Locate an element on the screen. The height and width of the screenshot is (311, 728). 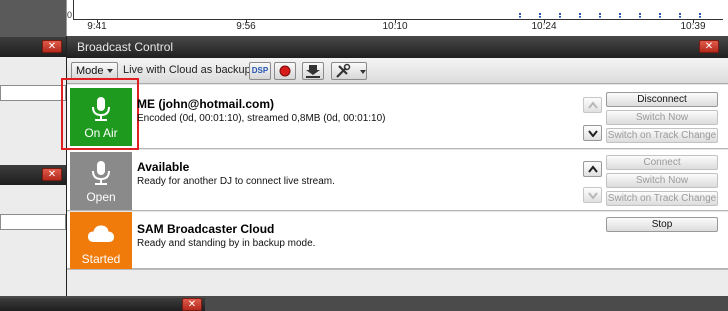
chart-time-label: 9:56 is located at coordinates (246, 26).